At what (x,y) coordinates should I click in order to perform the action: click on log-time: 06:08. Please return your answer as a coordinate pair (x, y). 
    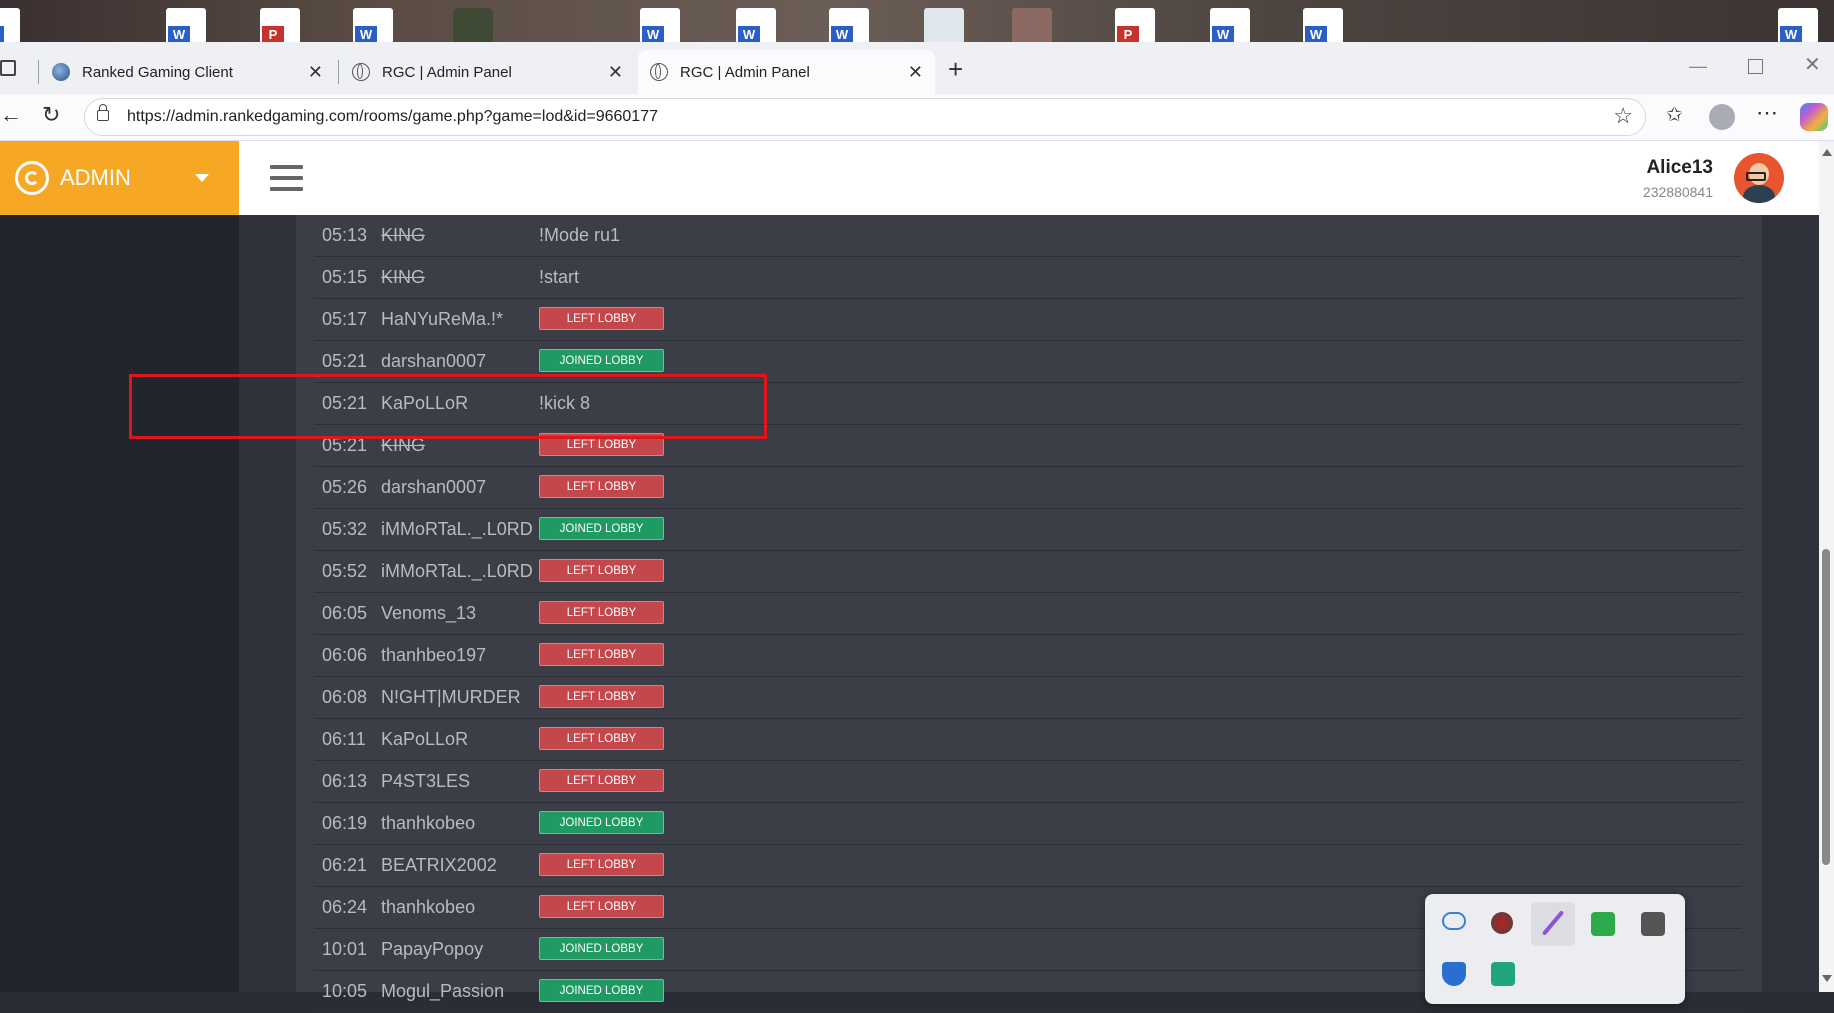
    Looking at the image, I should click on (345, 697).